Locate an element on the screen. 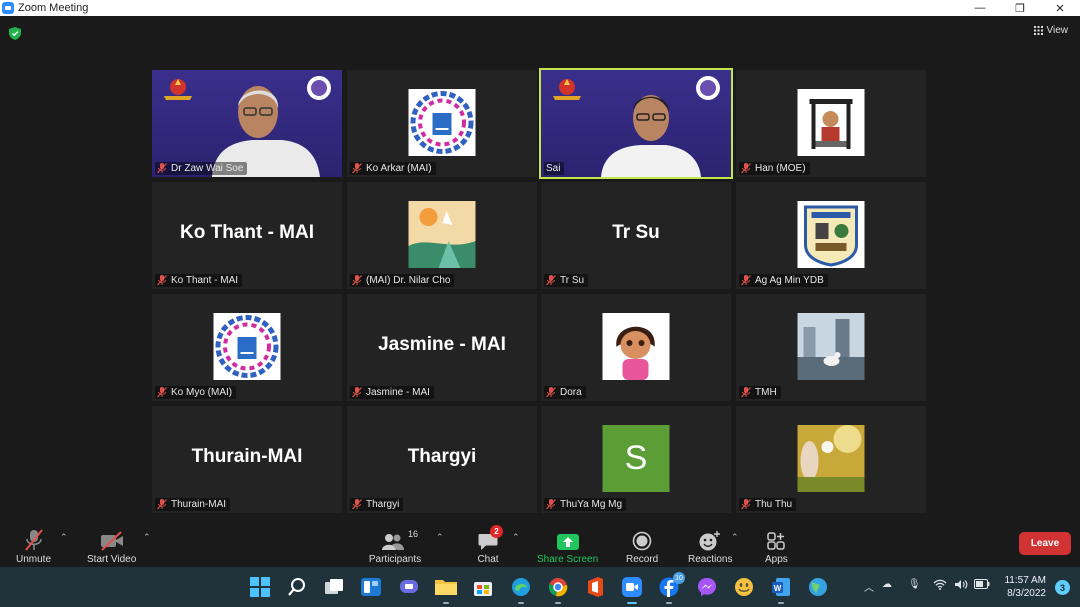 This screenshot has width=1080, height=607. participant-tile: S ThuYa Mg Mg is located at coordinates (636, 459).